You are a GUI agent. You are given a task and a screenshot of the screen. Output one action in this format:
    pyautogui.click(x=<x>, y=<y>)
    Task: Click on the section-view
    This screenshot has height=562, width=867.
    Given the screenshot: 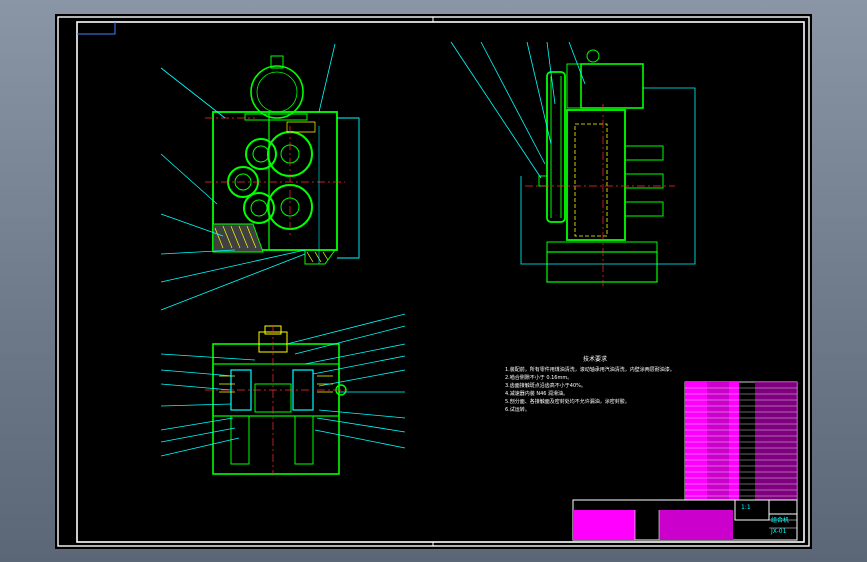 What is the action you would take?
    pyautogui.click(x=283, y=394)
    